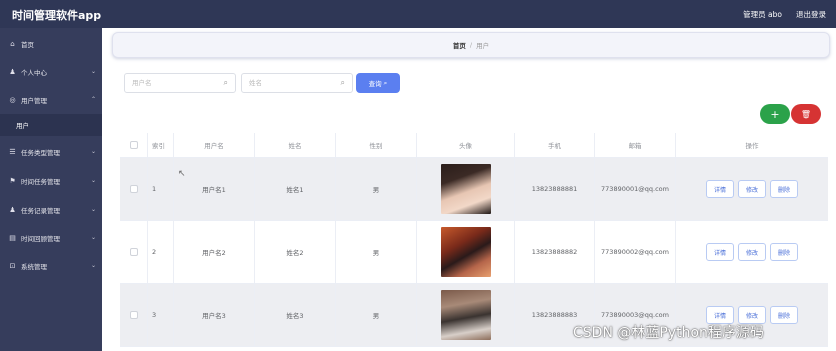  Describe the element at coordinates (297, 83) in the screenshot. I see `name-search-input` at that location.